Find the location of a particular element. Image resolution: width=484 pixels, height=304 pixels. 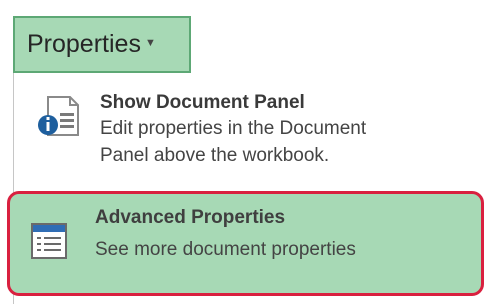

show-document-panel-description-line1: Edit properties in the Document is located at coordinates (233, 128).